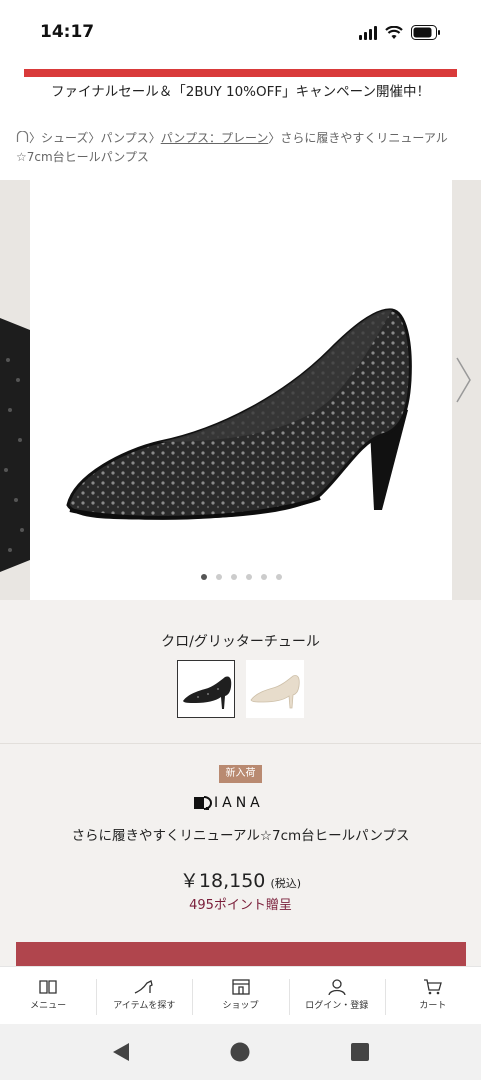 This screenshot has width=481, height=1080. Describe the element at coordinates (67, 32) in the screenshot. I see `status-time: 14:17` at that location.